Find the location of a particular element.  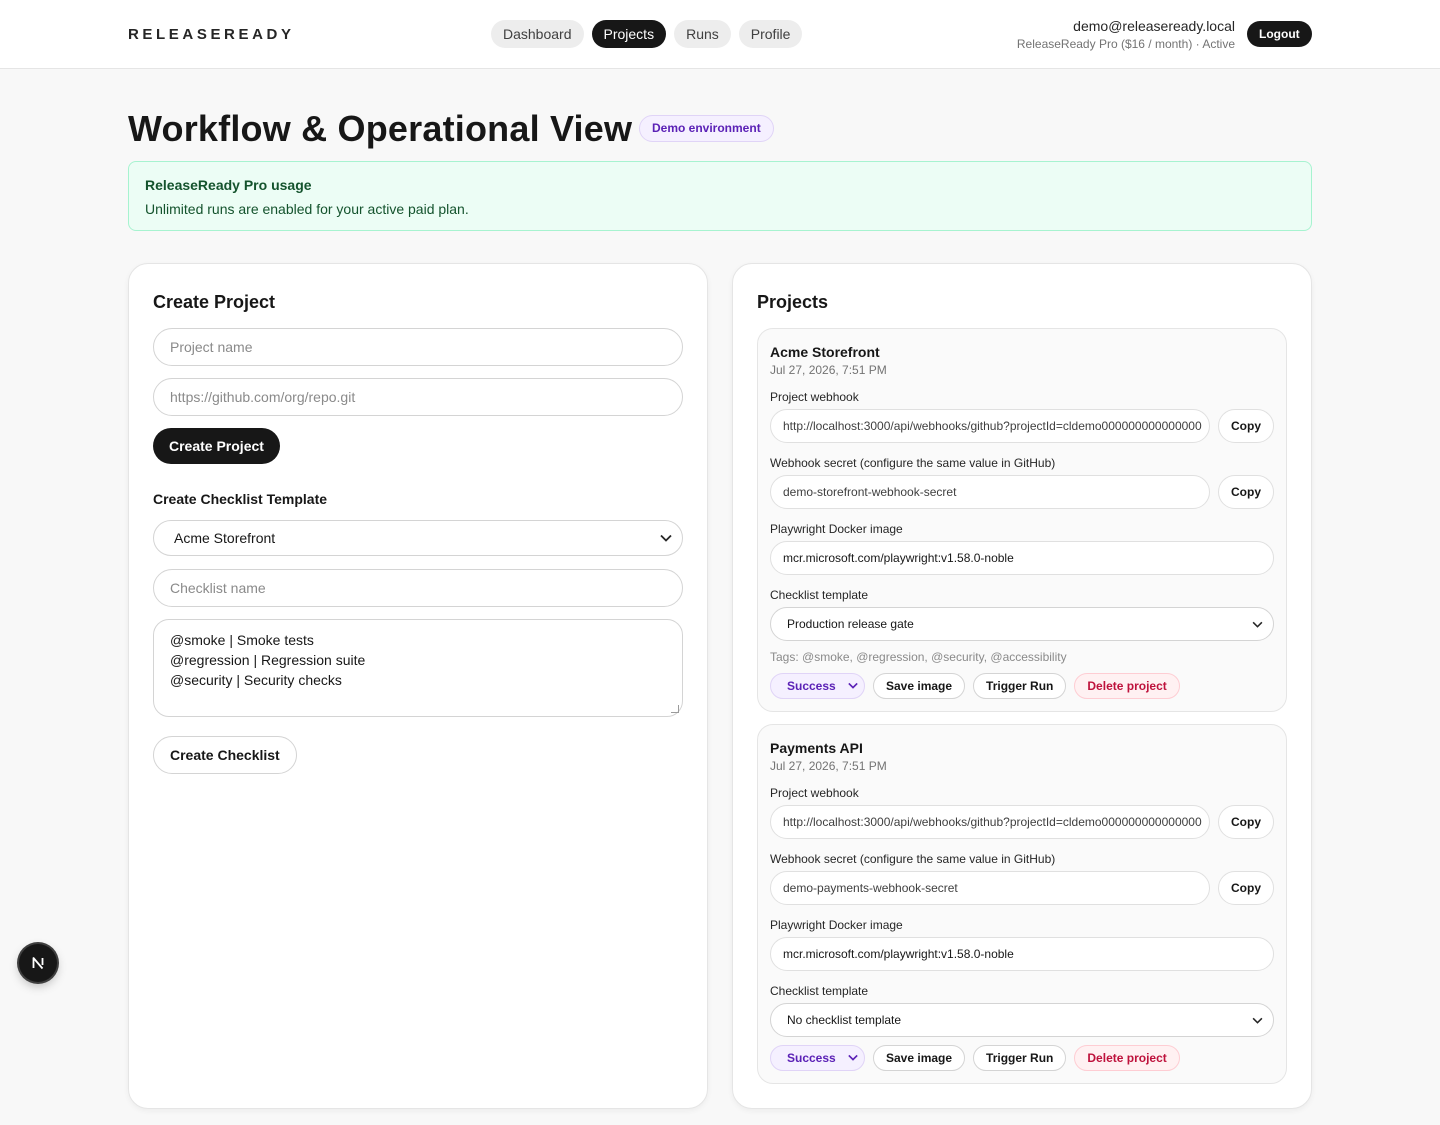

environment-badge: Demo environment is located at coordinates (706, 128).